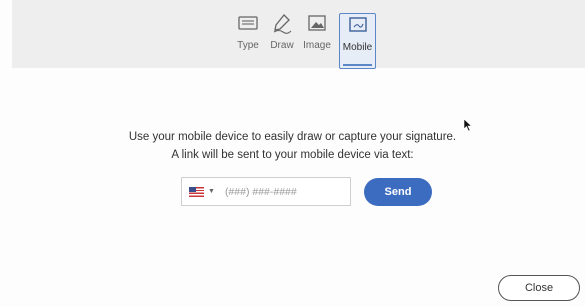 The height and width of the screenshot is (307, 585). What do you see at coordinates (539, 288) in the screenshot?
I see `close-button: Close` at bounding box center [539, 288].